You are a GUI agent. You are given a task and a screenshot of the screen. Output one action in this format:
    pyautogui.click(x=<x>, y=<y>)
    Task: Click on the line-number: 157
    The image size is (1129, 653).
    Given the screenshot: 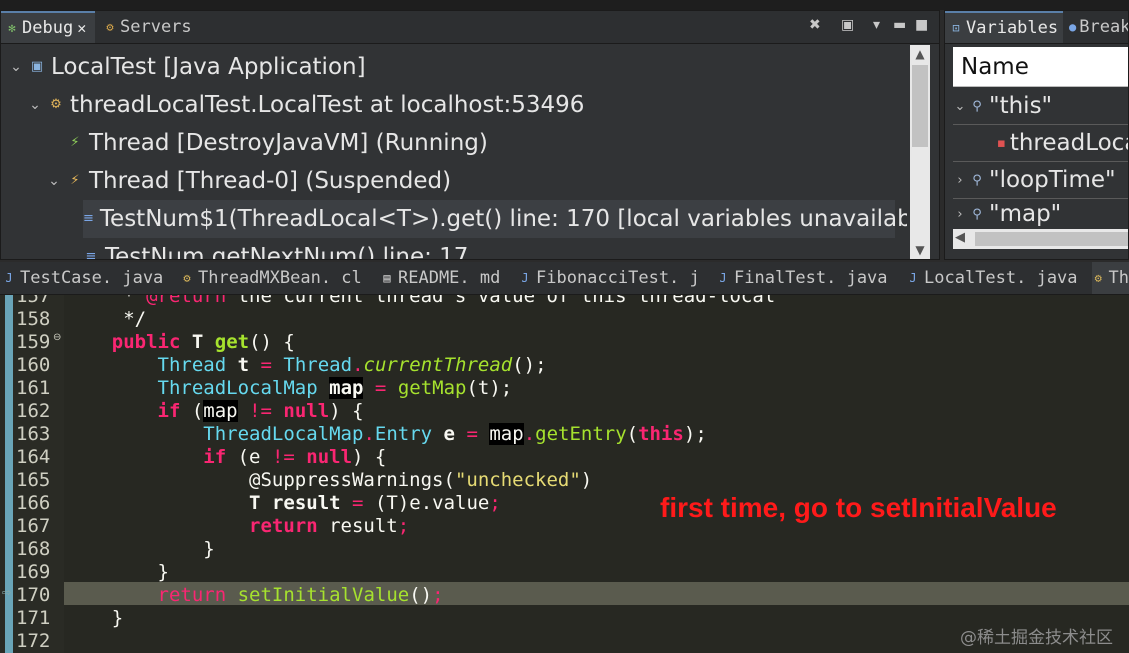 What is the action you would take?
    pyautogui.click(x=33, y=301)
    